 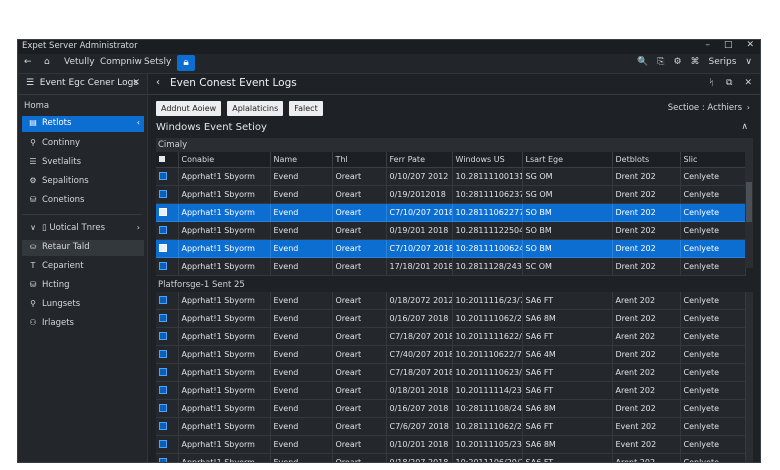 What do you see at coordinates (567, 160) in the screenshot?
I see `column-header: Lsart Ege` at bounding box center [567, 160].